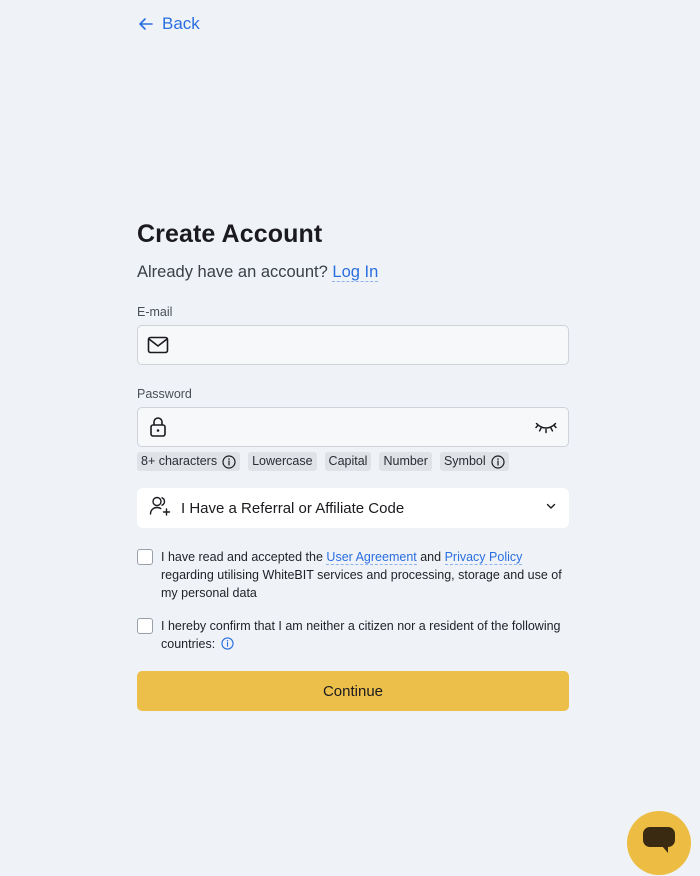 The width and height of the screenshot is (700, 876). What do you see at coordinates (164, 394) in the screenshot?
I see `password-label: Password` at bounding box center [164, 394].